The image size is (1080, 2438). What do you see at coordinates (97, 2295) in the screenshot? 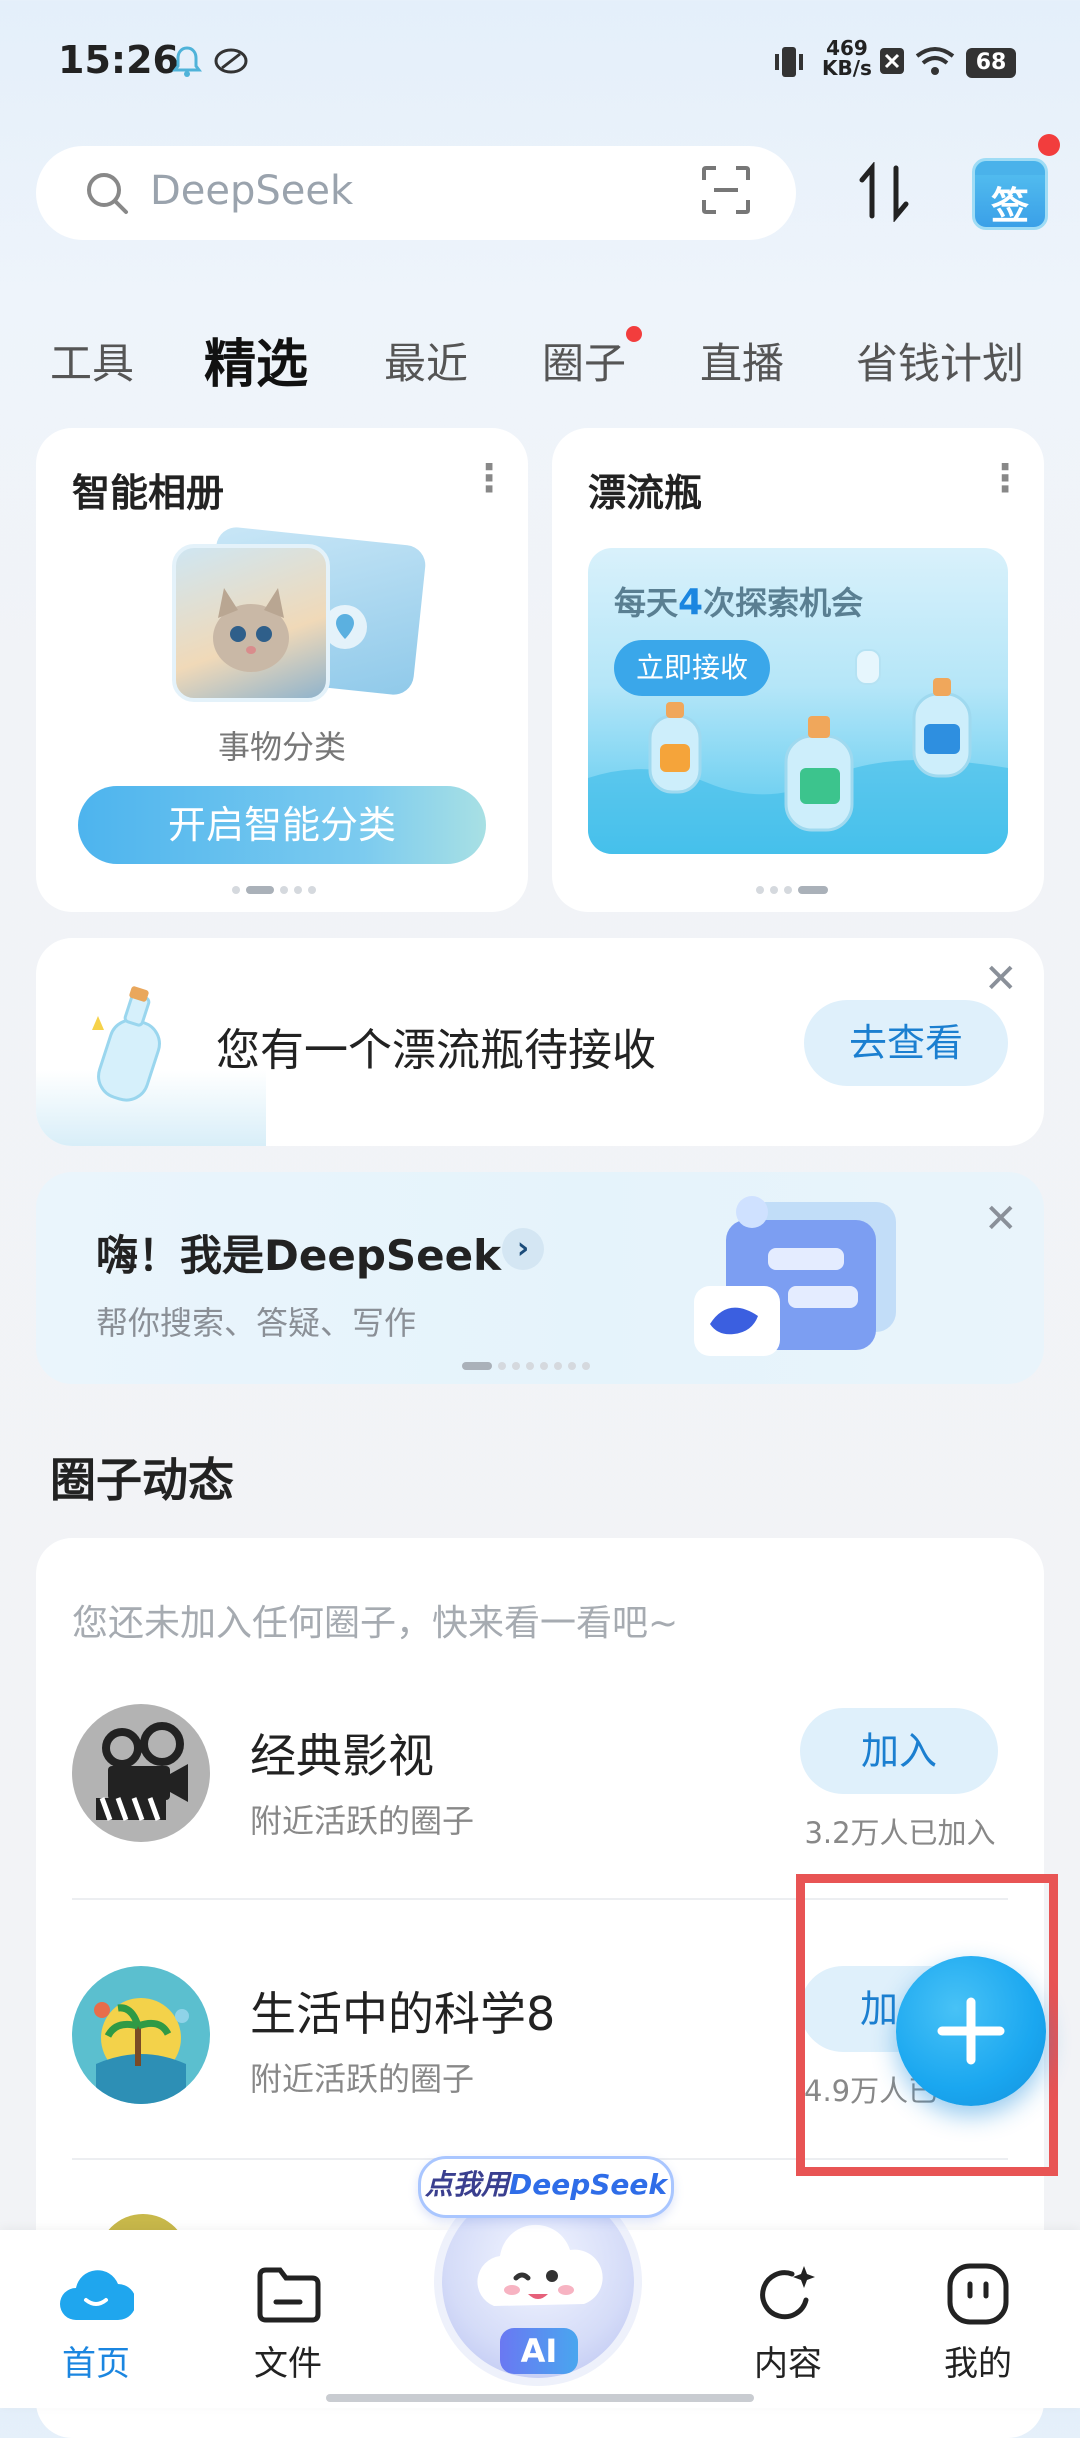
I see `home-cloud-icon` at bounding box center [97, 2295].